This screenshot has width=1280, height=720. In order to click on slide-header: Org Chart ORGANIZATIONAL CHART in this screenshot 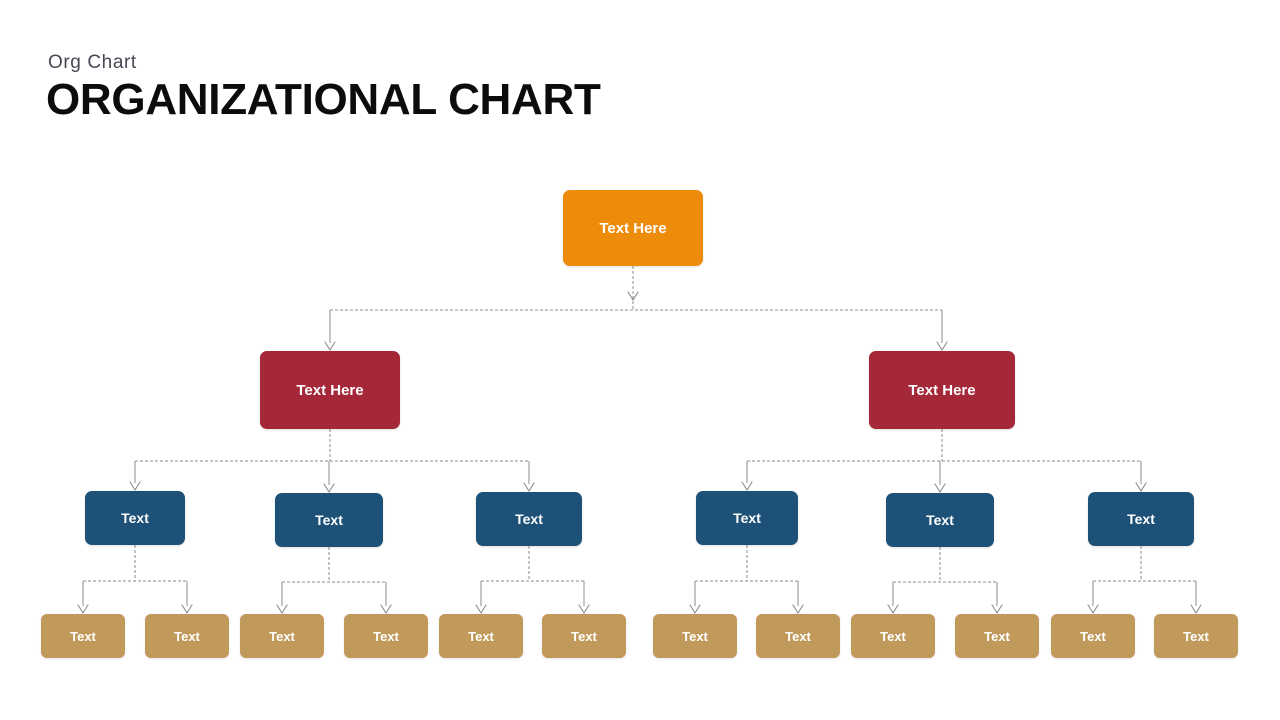, I will do `click(446, 87)`.